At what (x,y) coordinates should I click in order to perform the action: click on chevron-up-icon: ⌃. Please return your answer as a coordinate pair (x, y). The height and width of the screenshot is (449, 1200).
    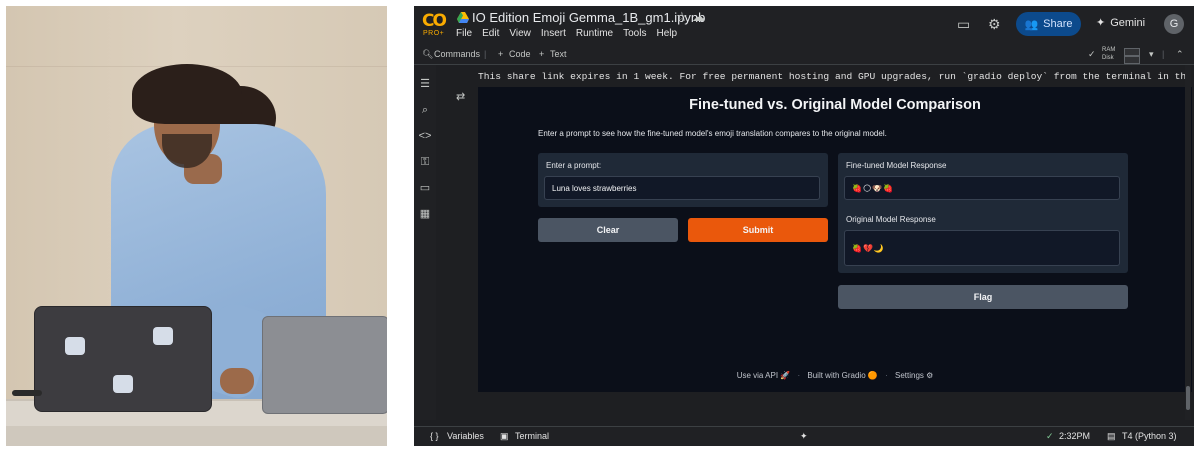
    Looking at the image, I should click on (1180, 54).